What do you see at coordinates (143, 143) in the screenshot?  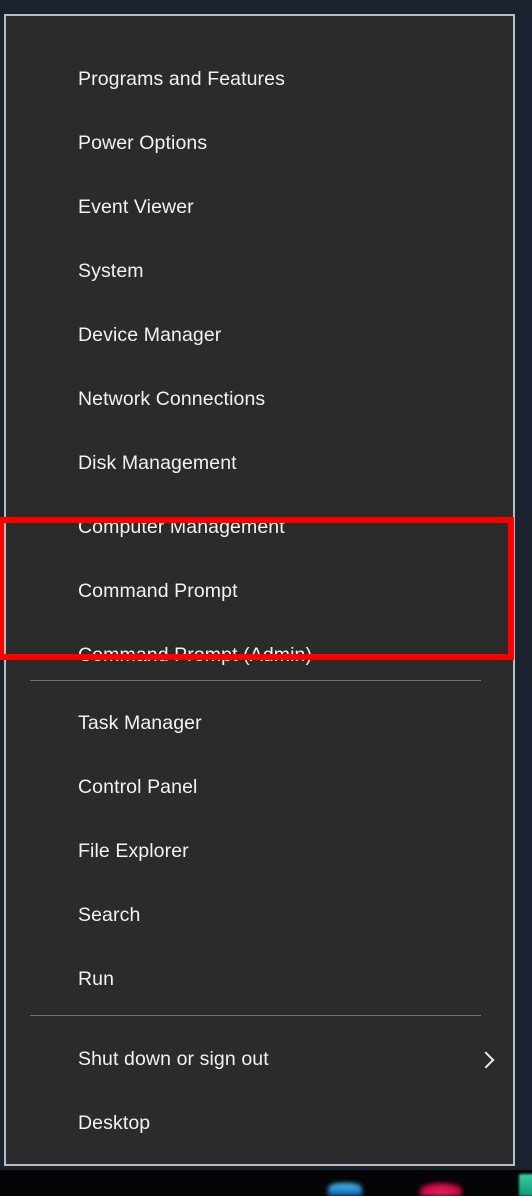 I see `menu-item-label: Power Options` at bounding box center [143, 143].